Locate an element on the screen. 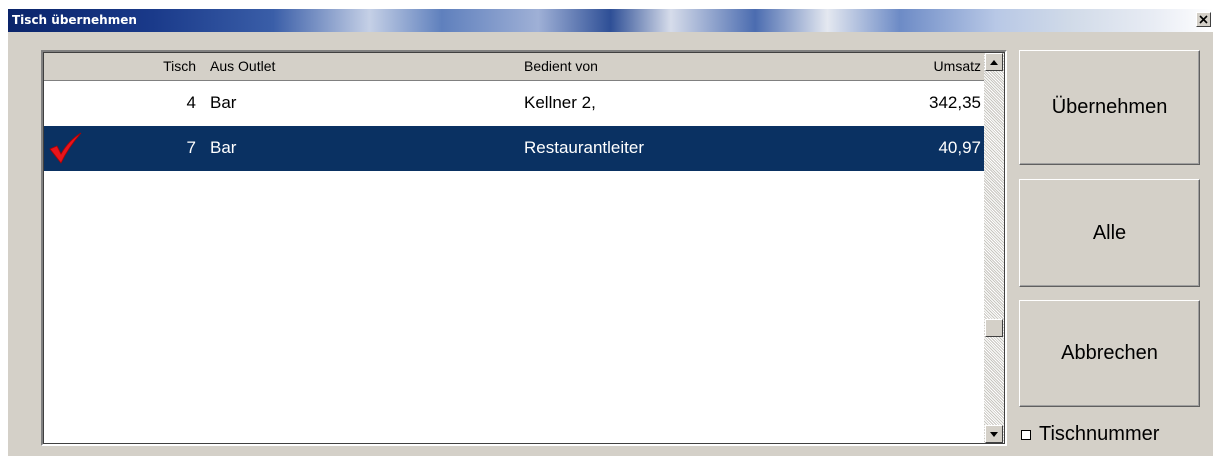  window-title: Tisch übernehmen is located at coordinates (74, 20).